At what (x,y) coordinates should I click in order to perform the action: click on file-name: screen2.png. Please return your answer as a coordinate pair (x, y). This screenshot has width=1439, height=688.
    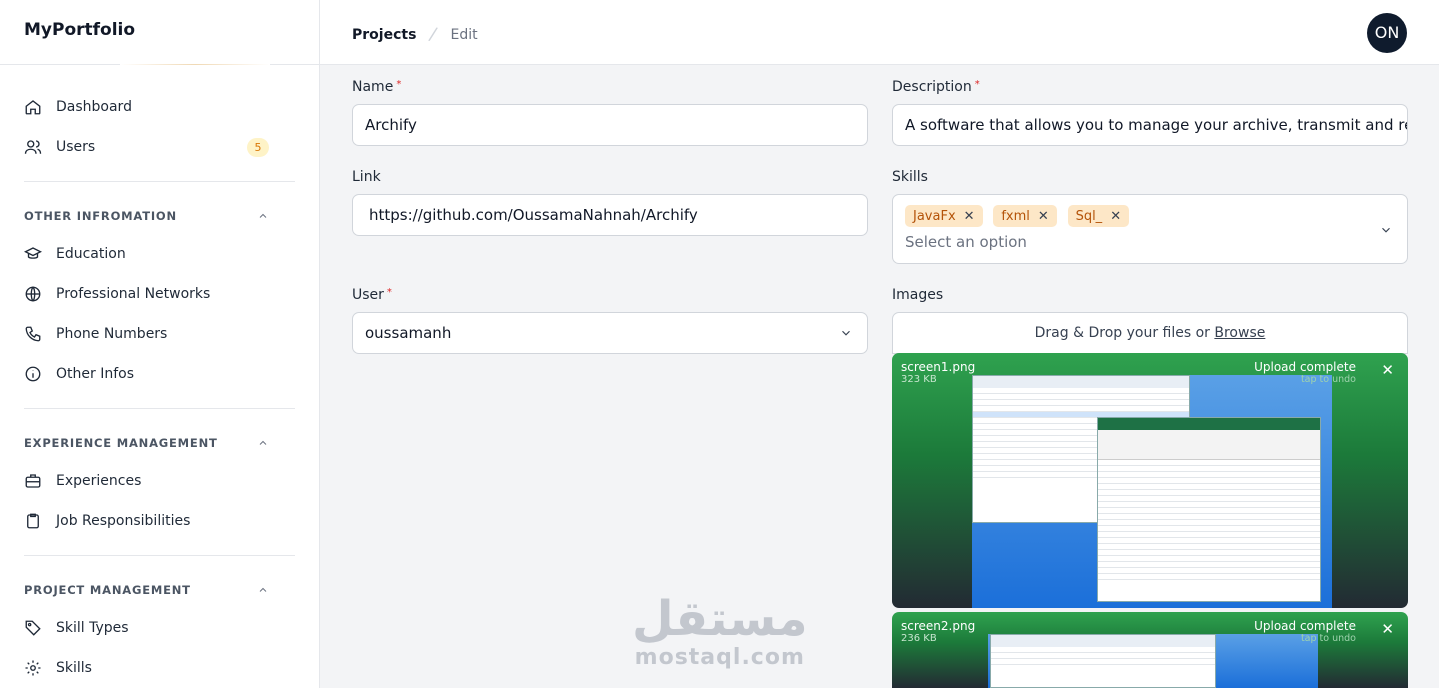
    Looking at the image, I should click on (938, 626).